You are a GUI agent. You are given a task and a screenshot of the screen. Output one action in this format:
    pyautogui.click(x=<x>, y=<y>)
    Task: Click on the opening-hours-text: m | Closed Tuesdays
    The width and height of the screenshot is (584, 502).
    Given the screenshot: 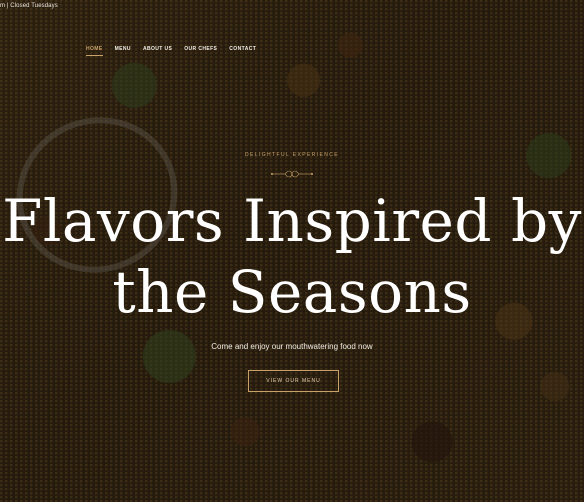 What is the action you would take?
    pyautogui.click(x=29, y=6)
    